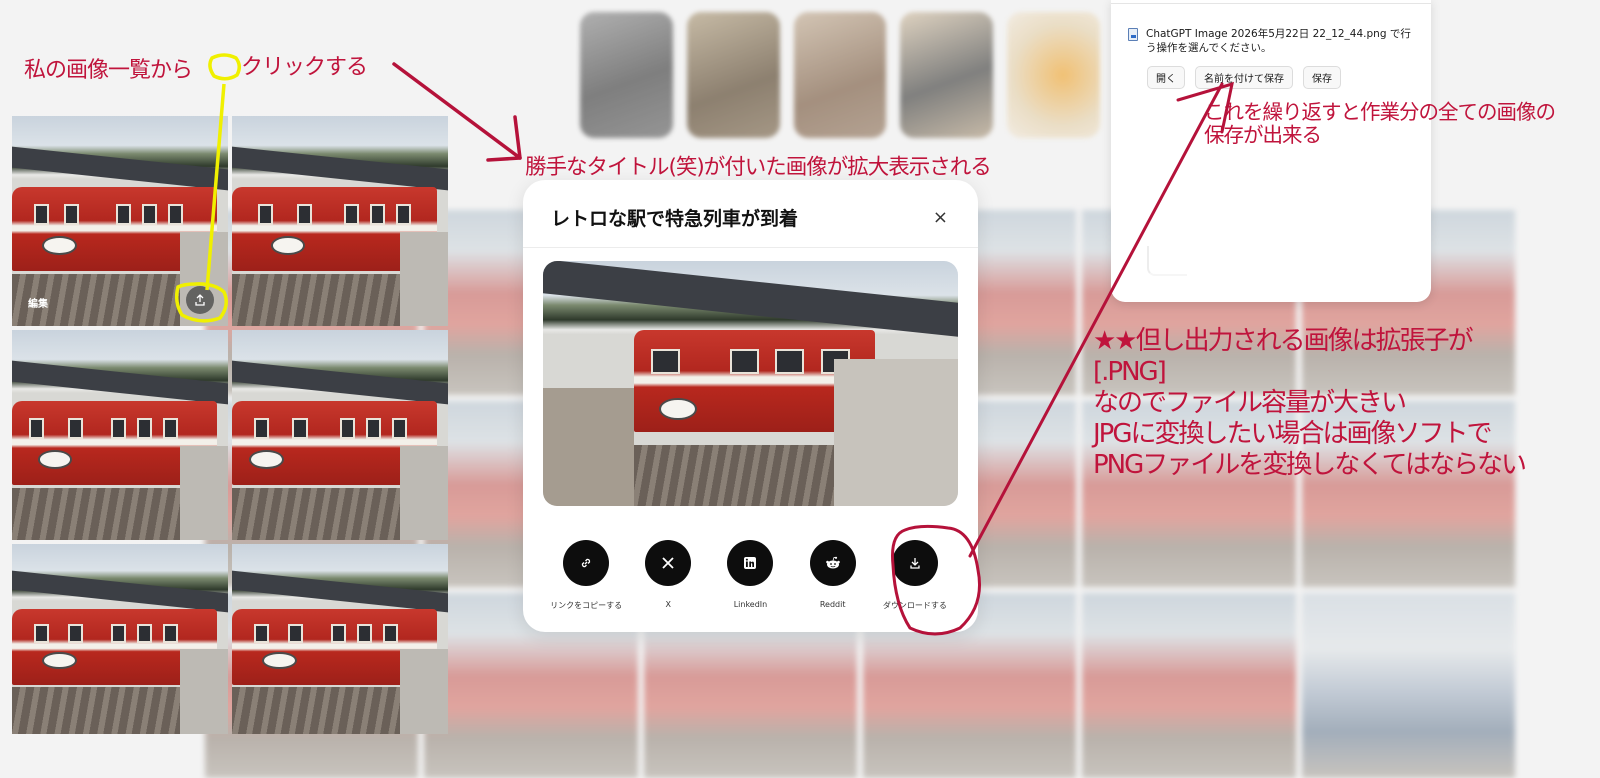  I want to click on save-as-button: 名前を付けて保存, so click(1244, 77).